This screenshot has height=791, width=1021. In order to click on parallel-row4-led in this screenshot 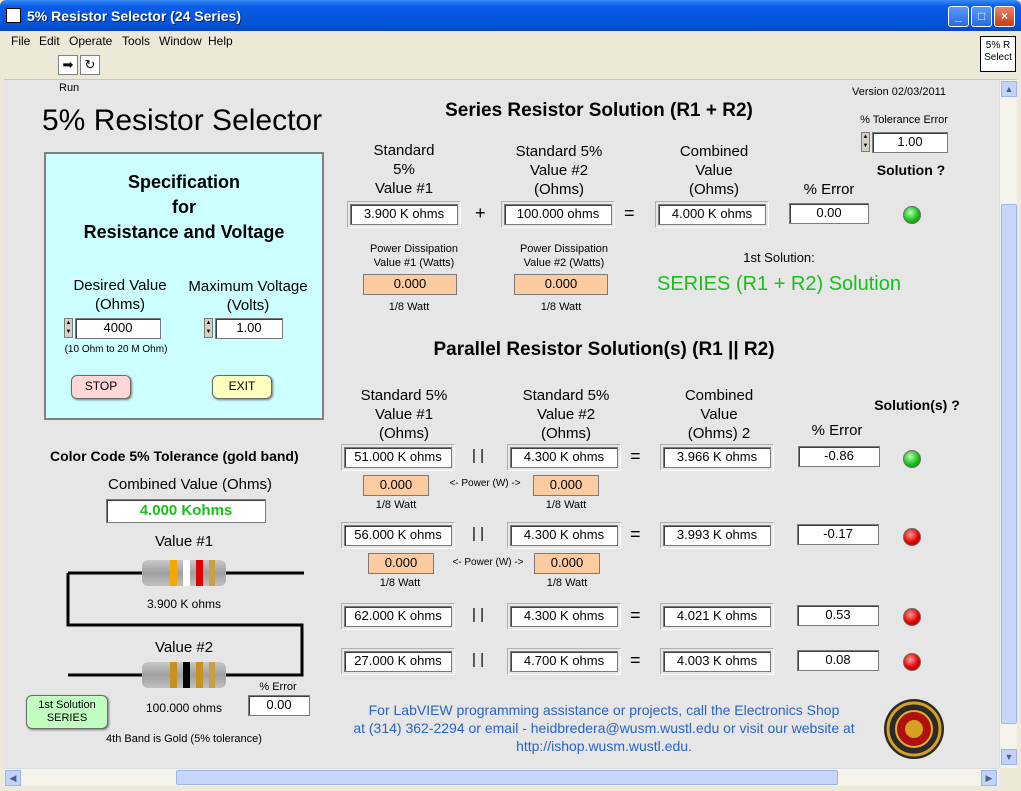, I will do `click(912, 662)`.